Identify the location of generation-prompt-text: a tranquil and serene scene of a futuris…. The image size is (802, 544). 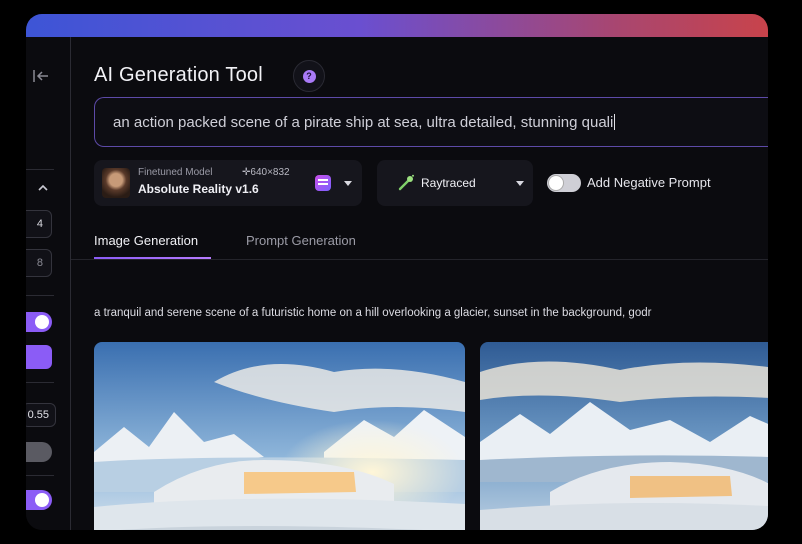
(373, 313).